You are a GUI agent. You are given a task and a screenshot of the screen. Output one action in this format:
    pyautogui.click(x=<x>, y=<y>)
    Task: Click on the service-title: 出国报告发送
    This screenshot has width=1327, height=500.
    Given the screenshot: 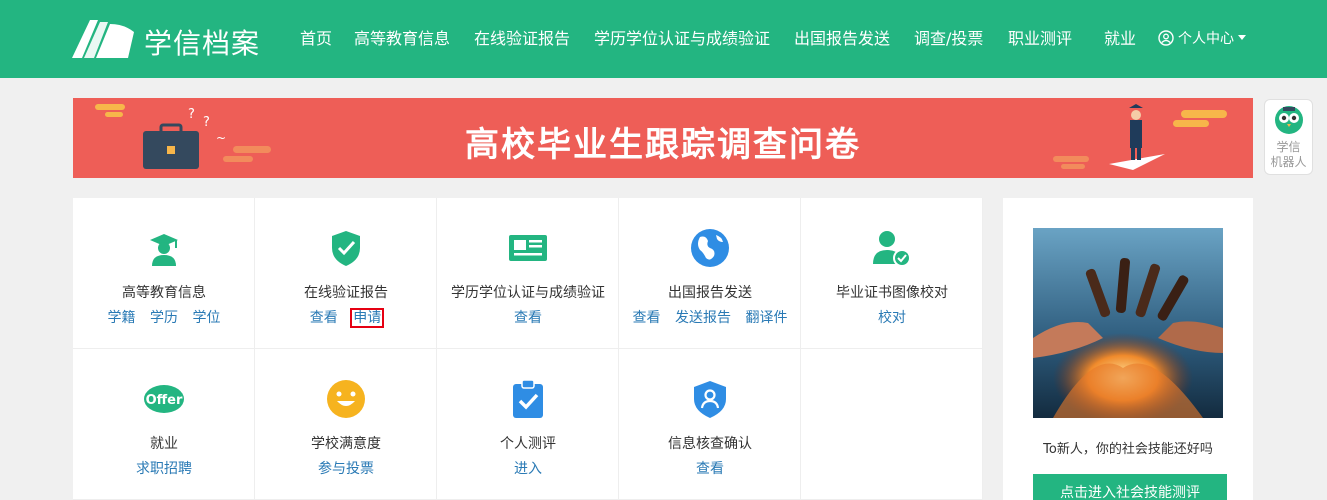 What is the action you would take?
    pyautogui.click(x=710, y=293)
    